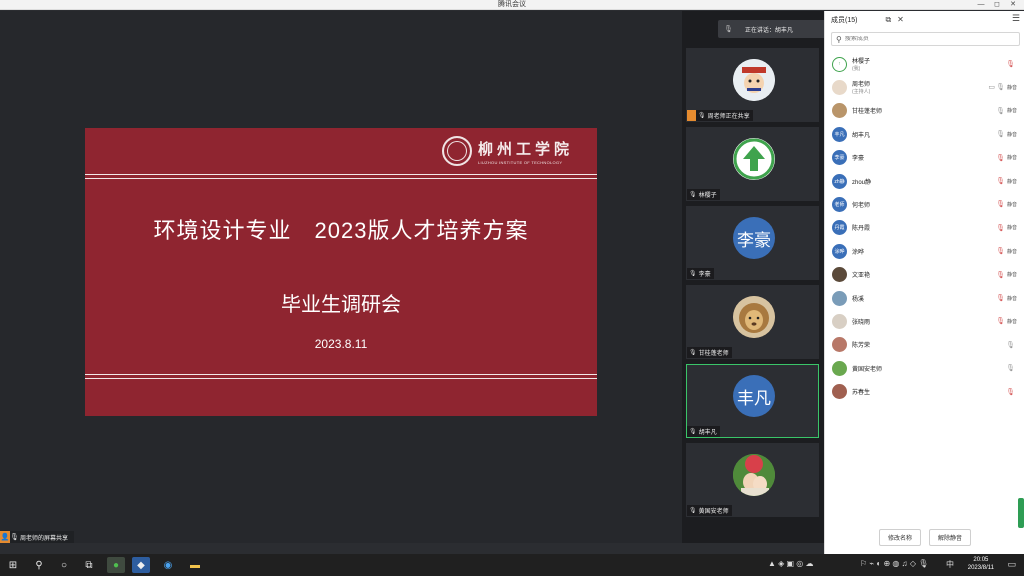 The width and height of the screenshot is (1024, 576). I want to click on member-name: 甘桂蓬老师, so click(867, 112).